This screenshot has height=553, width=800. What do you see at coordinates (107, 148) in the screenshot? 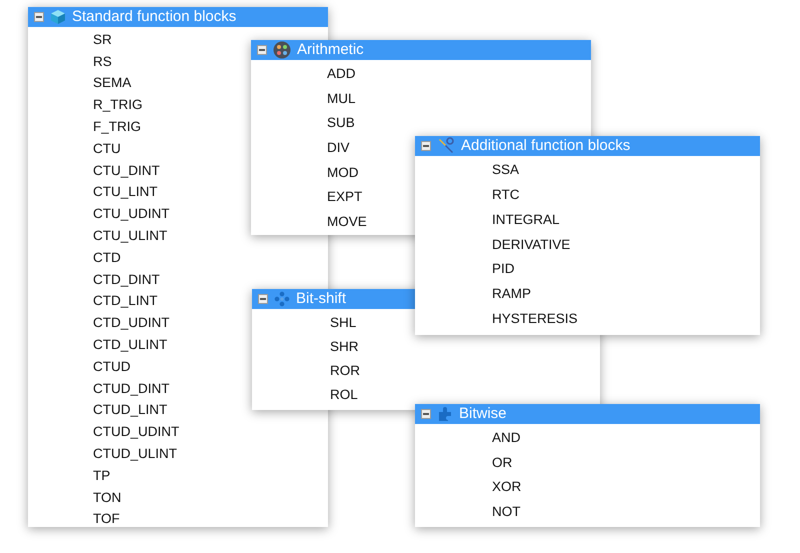
I see `tree-item: CTU` at bounding box center [107, 148].